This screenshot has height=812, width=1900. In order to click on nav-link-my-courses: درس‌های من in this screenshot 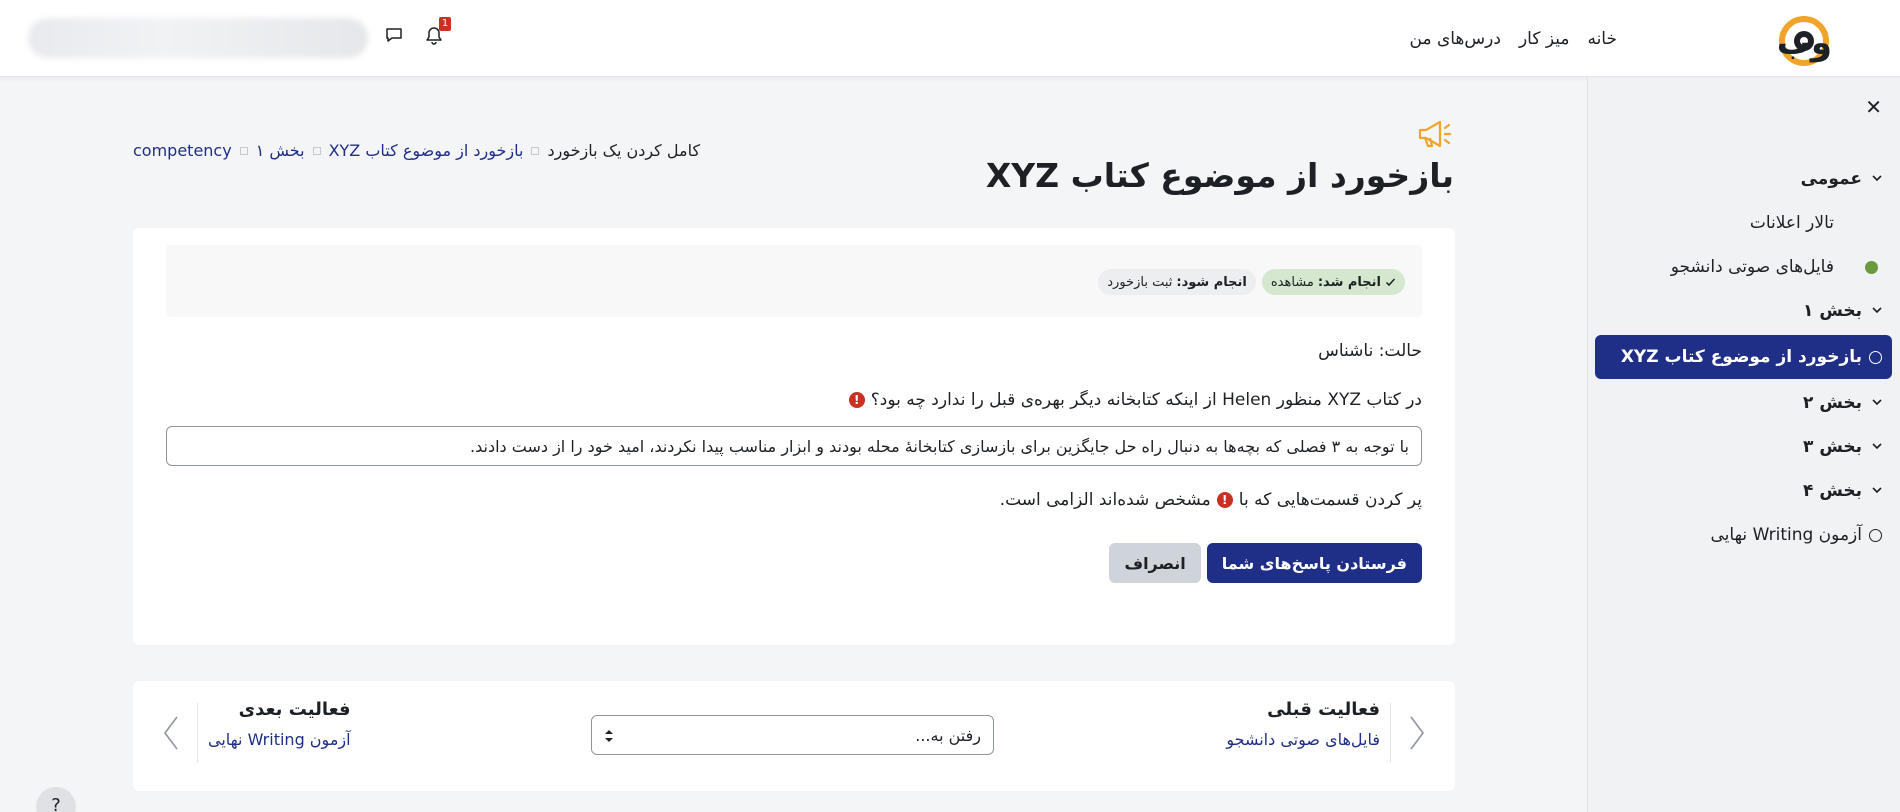, I will do `click(1455, 39)`.